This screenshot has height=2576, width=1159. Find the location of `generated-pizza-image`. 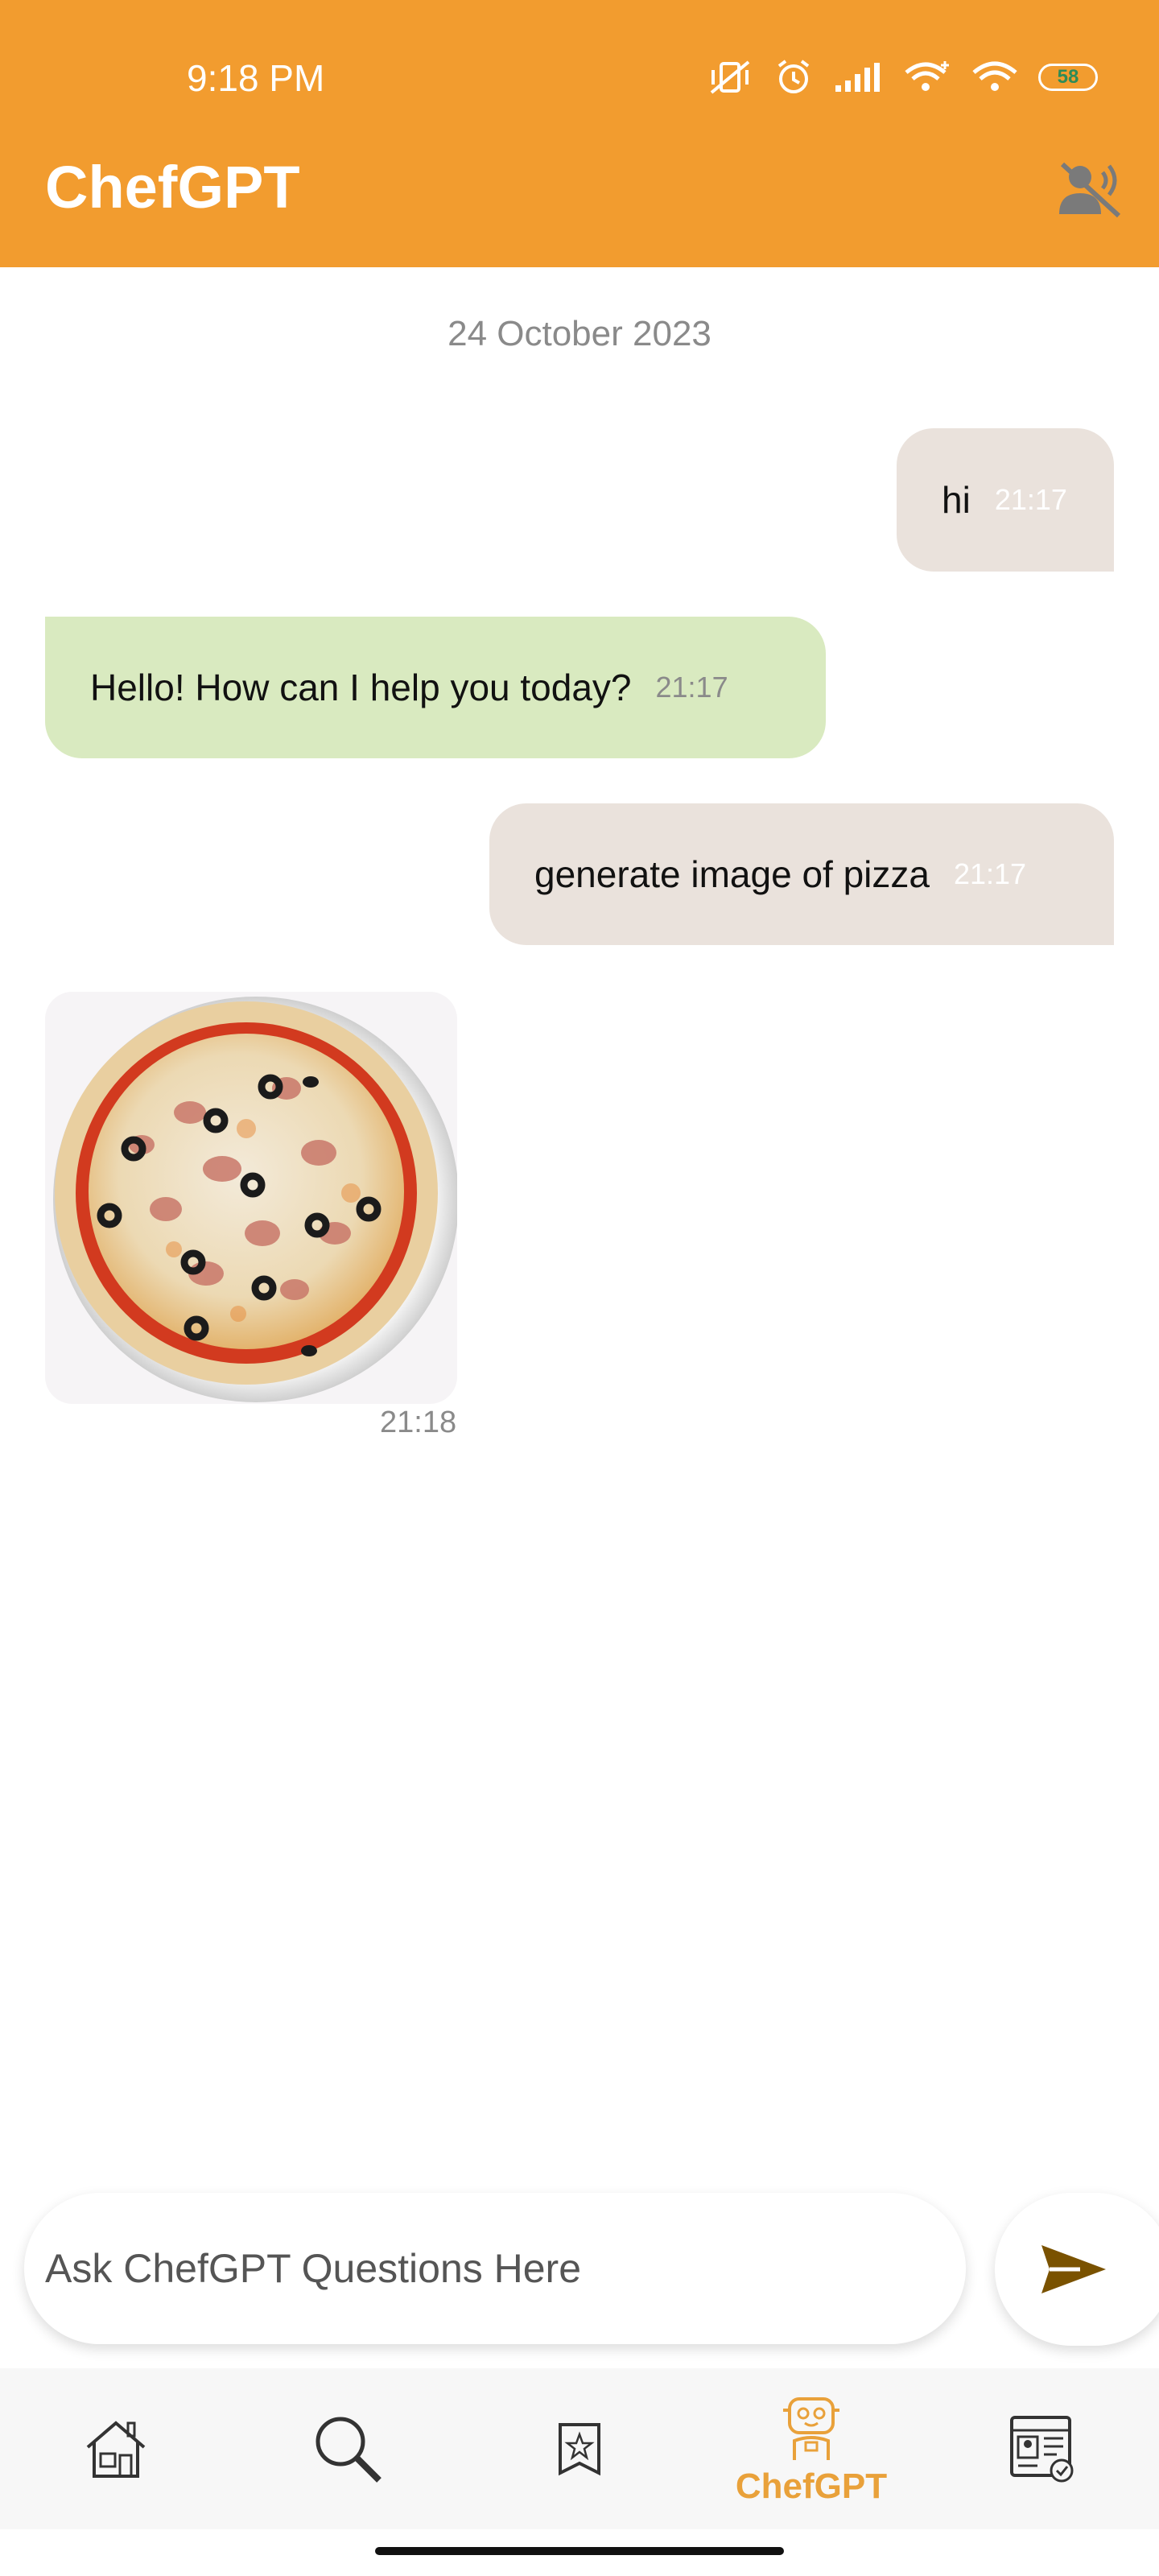

generated-pizza-image is located at coordinates (251, 1198).